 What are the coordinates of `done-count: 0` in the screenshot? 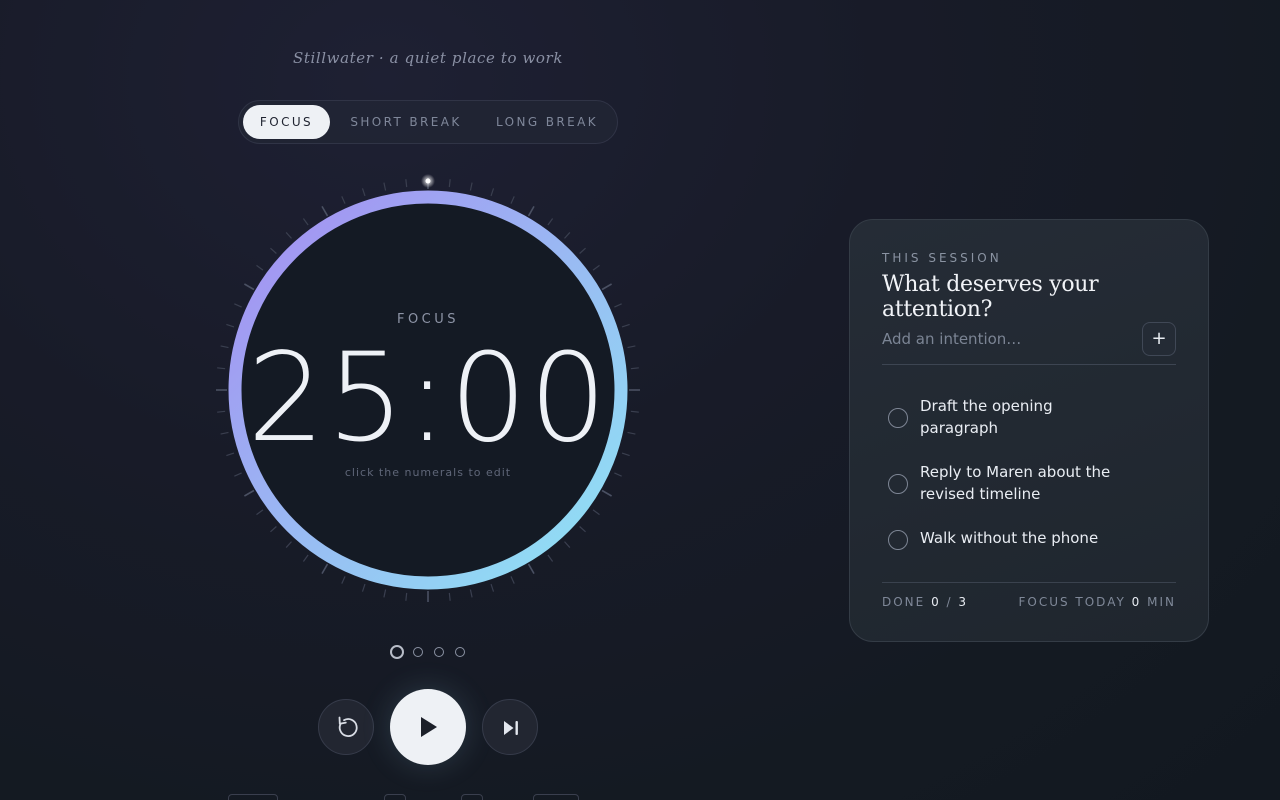 It's located at (936, 602).